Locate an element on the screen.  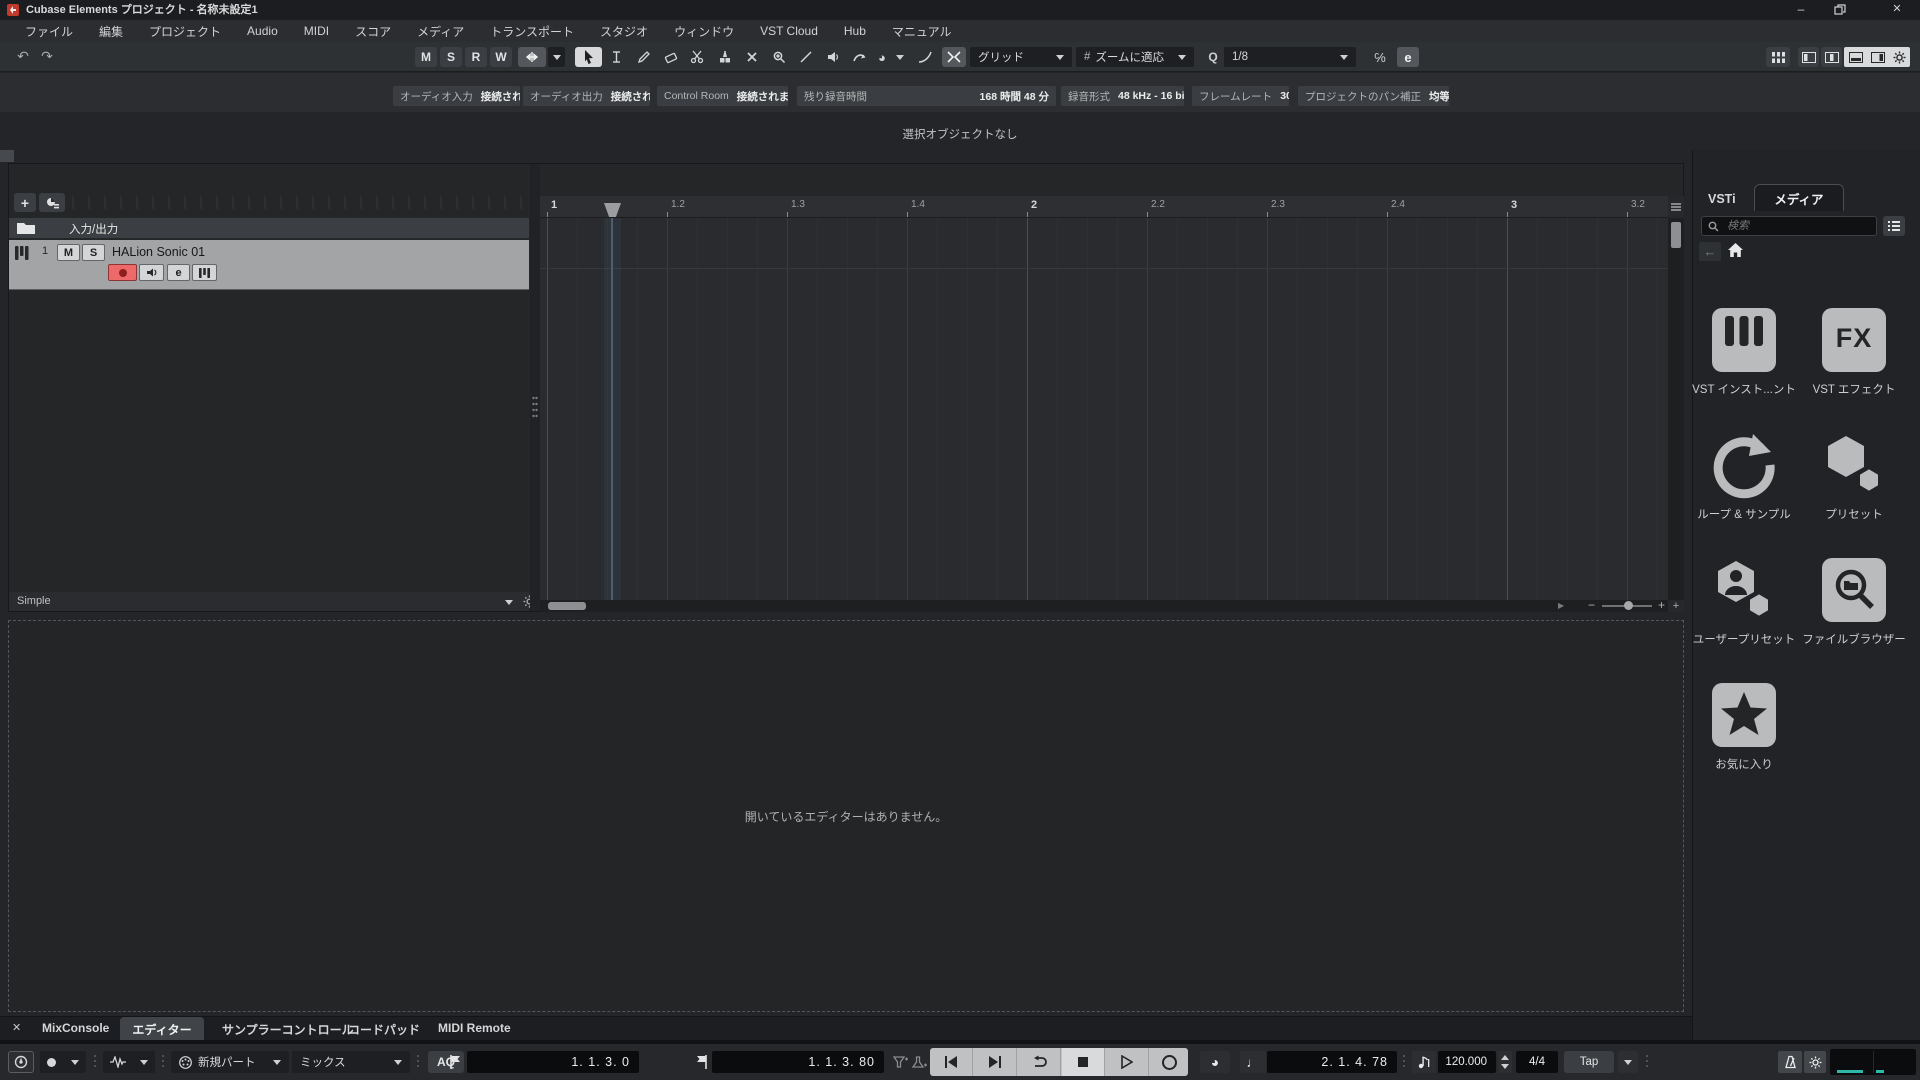
menu-scores: スコア is located at coordinates (373, 31).